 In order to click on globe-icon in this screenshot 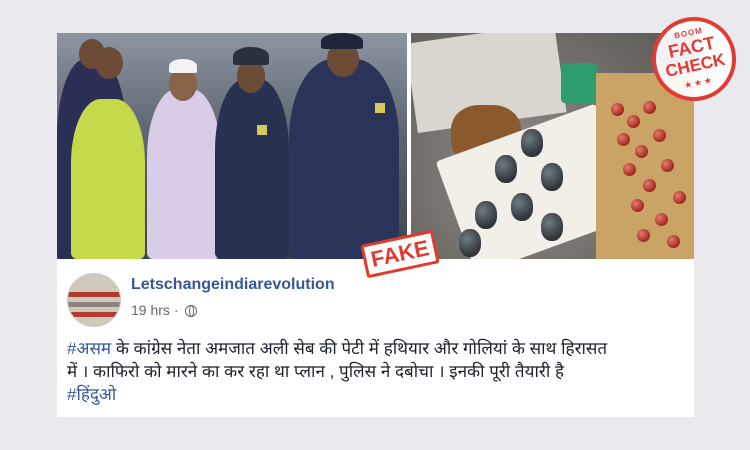, I will do `click(190, 311)`.